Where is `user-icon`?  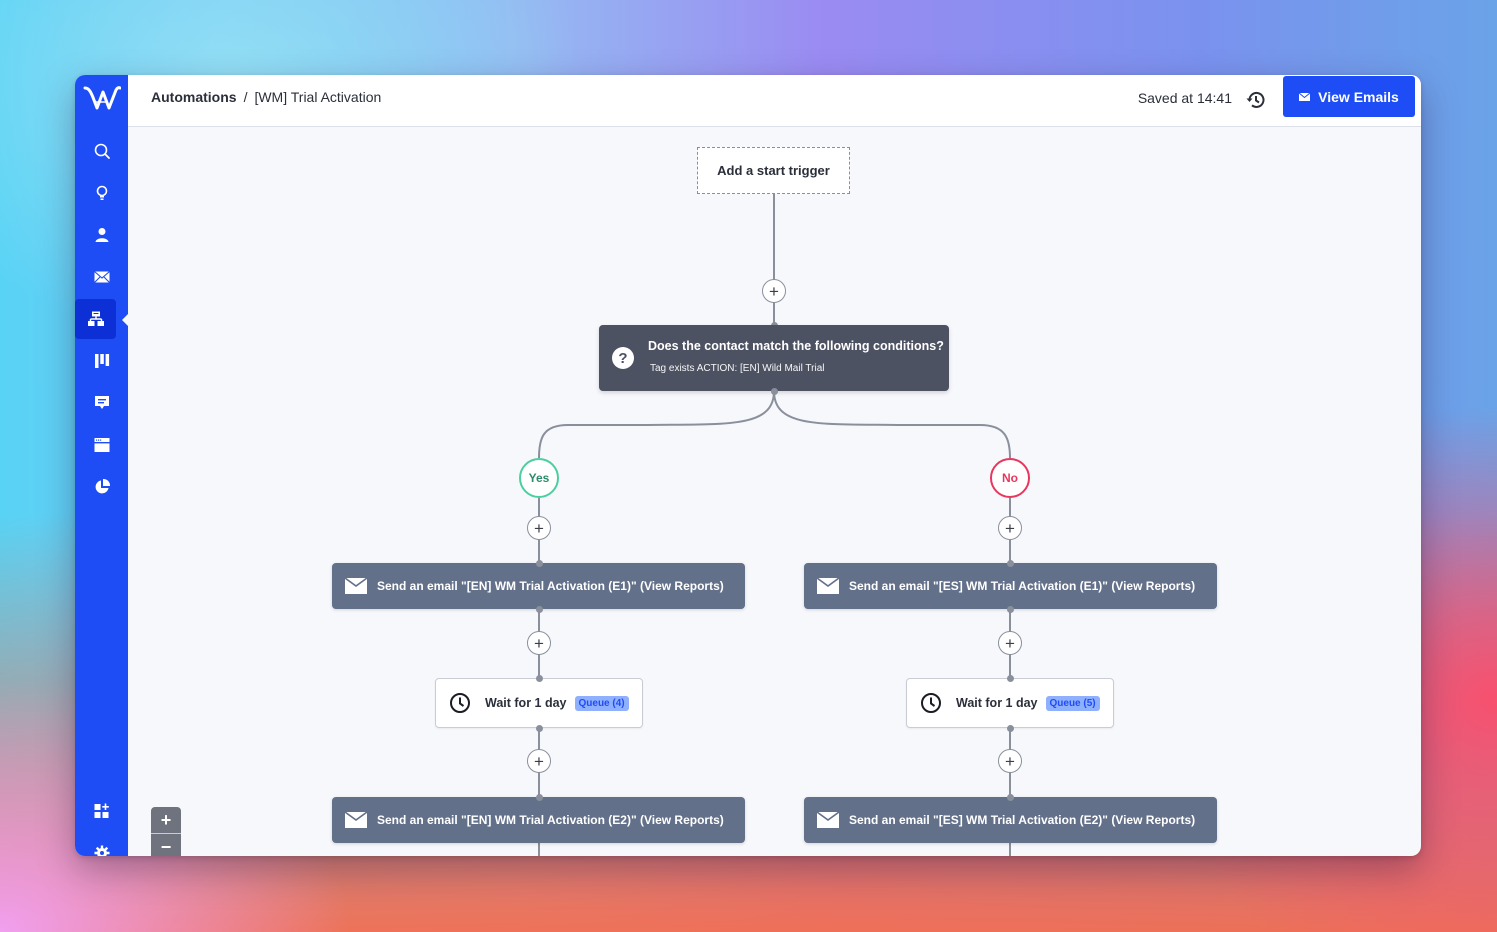
user-icon is located at coordinates (101, 235).